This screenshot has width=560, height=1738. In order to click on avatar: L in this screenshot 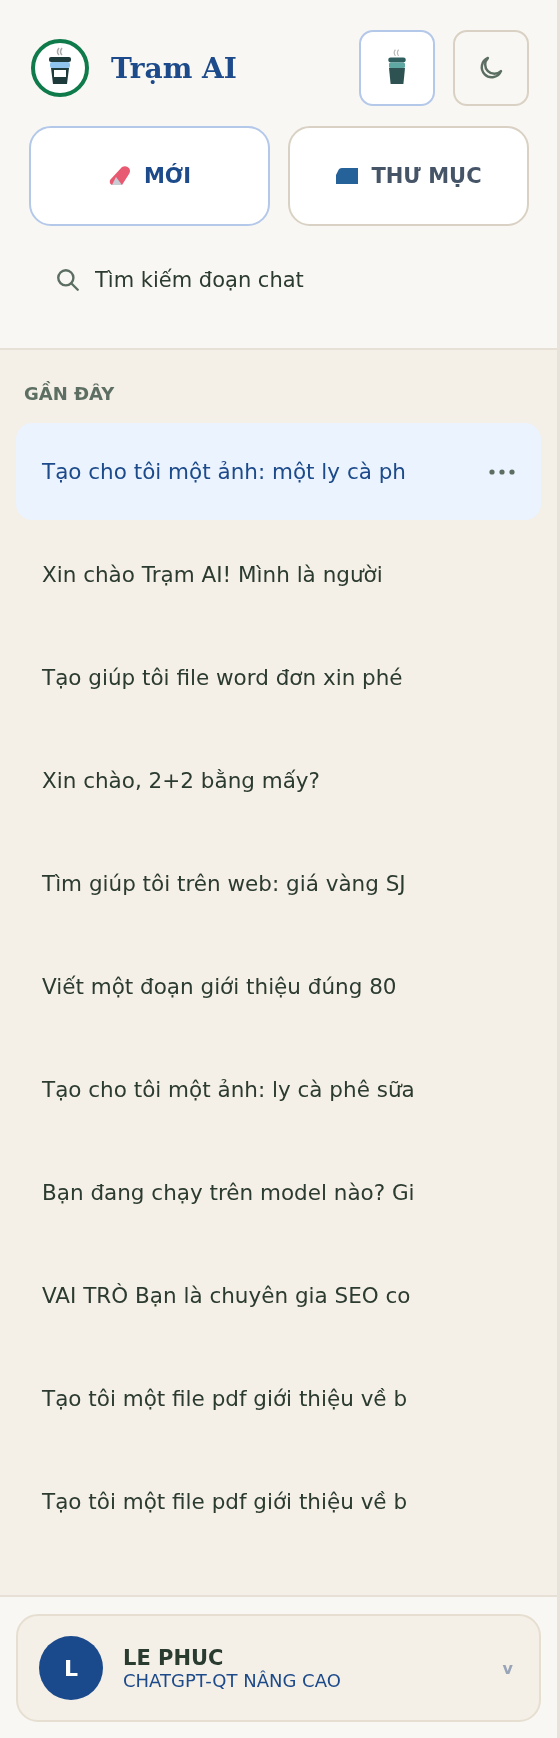, I will do `click(71, 1668)`.